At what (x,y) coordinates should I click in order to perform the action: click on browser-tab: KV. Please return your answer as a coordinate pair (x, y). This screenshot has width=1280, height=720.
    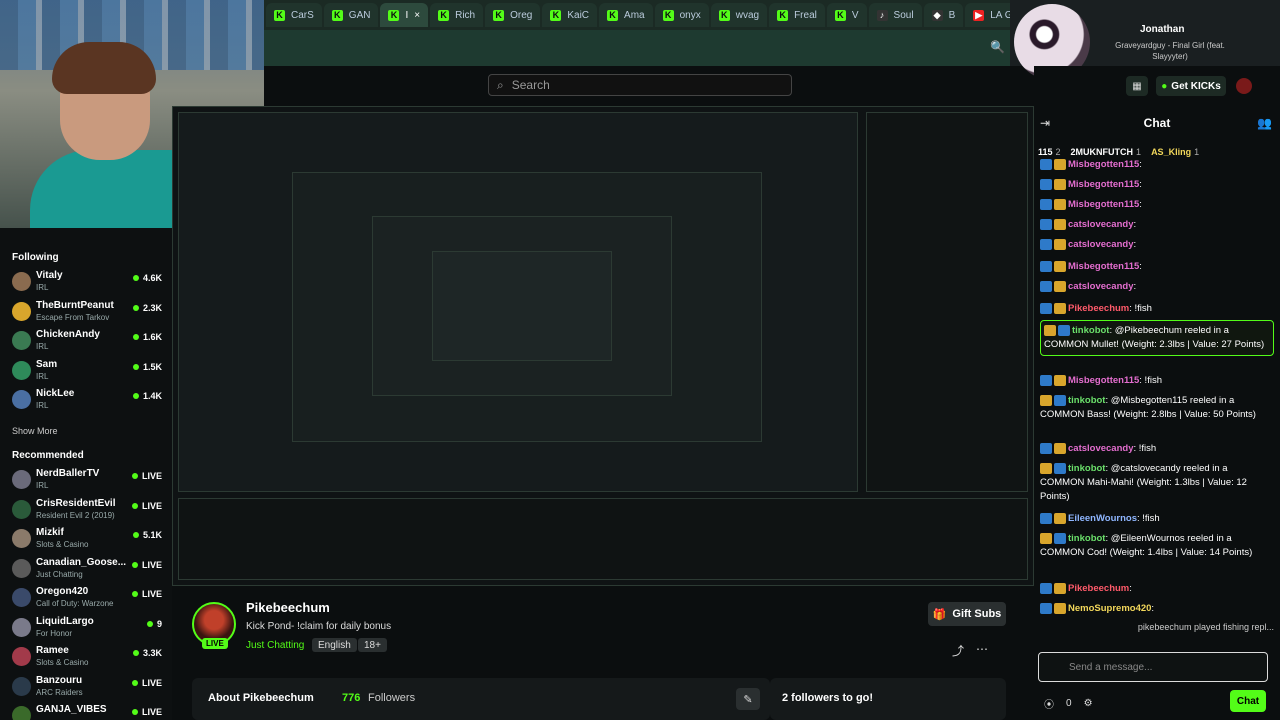
    Looking at the image, I should click on (846, 15).